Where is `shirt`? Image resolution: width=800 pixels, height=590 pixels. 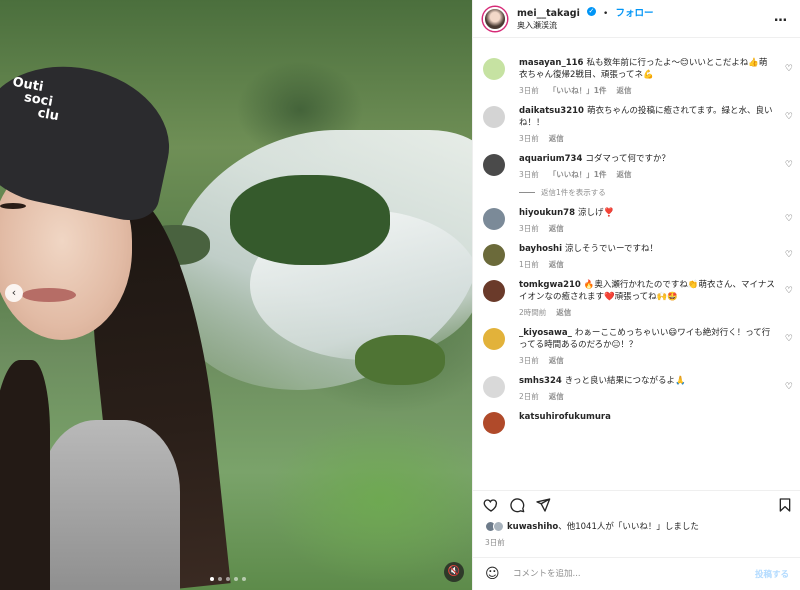 shirt is located at coordinates (110, 505).